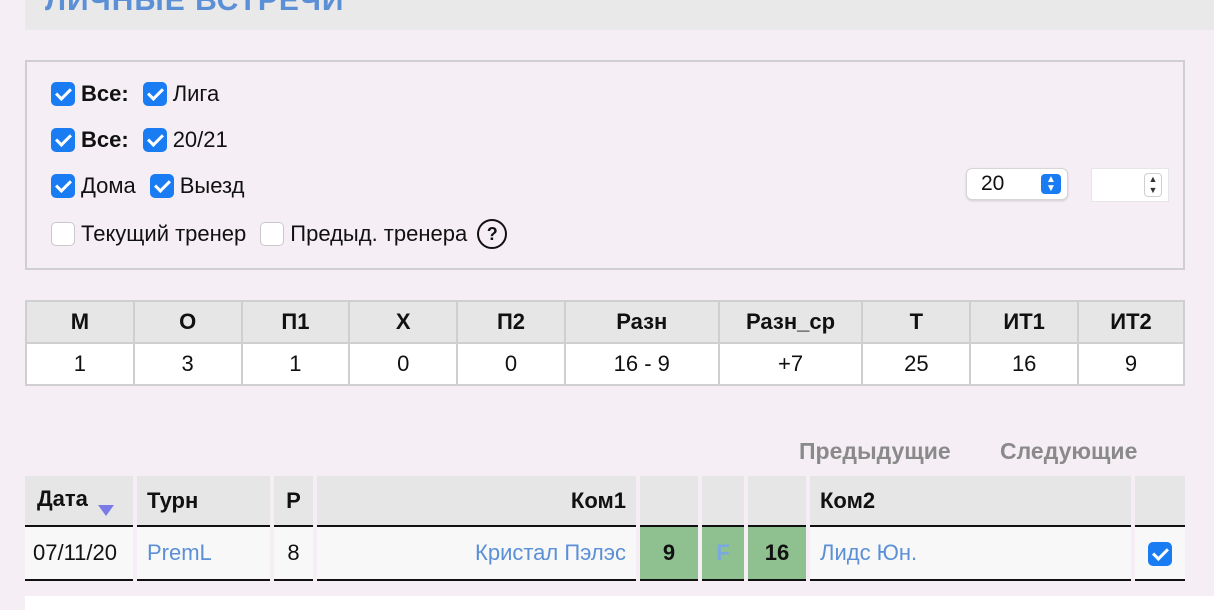  Describe the element at coordinates (1131, 322) in the screenshot. I see `stats-header: ИТ2` at that location.